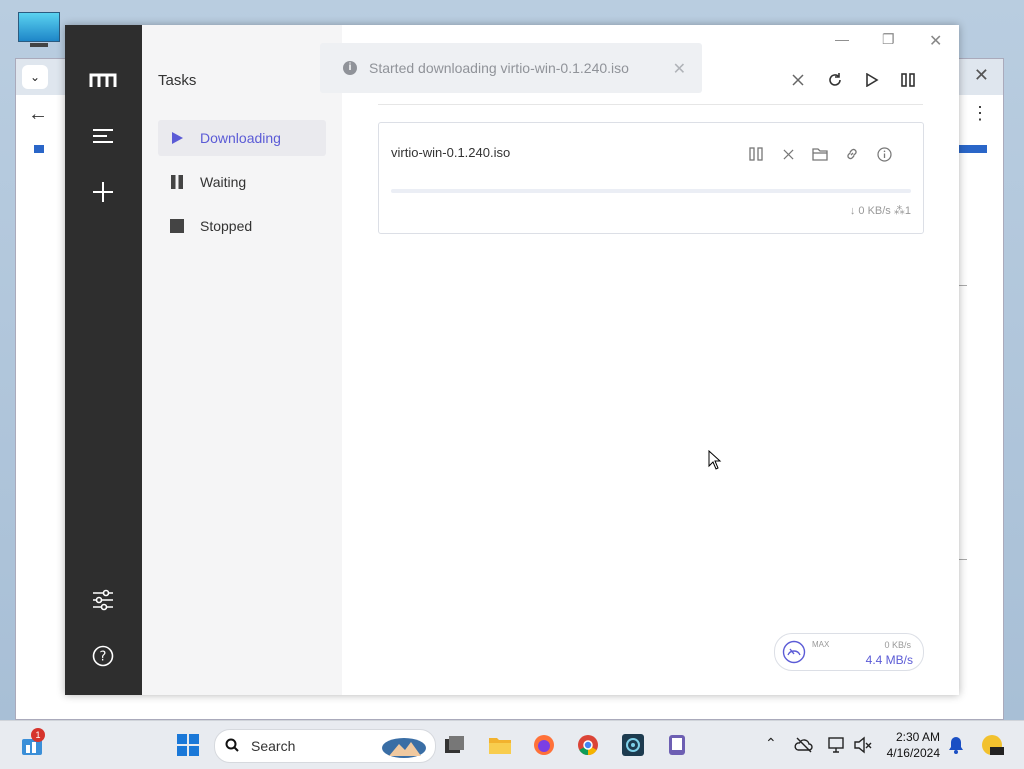  I want to click on task-actions, so click(820, 154).